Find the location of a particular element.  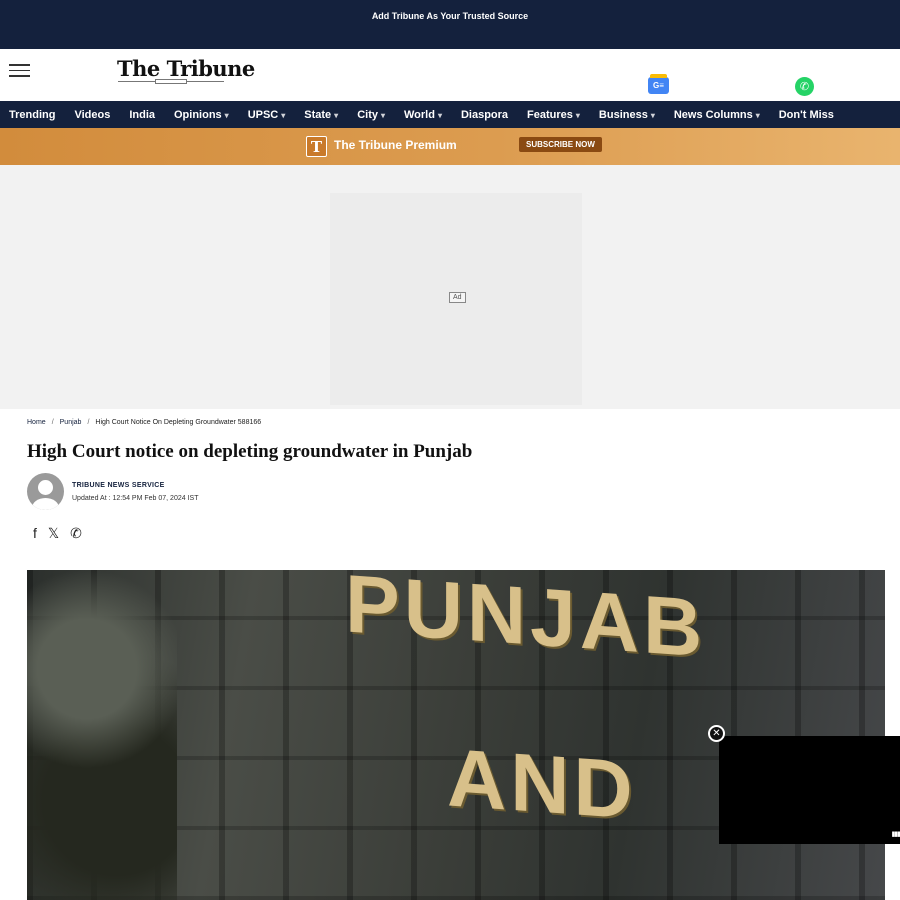

breadcrumb-home: Home is located at coordinates (36, 422).